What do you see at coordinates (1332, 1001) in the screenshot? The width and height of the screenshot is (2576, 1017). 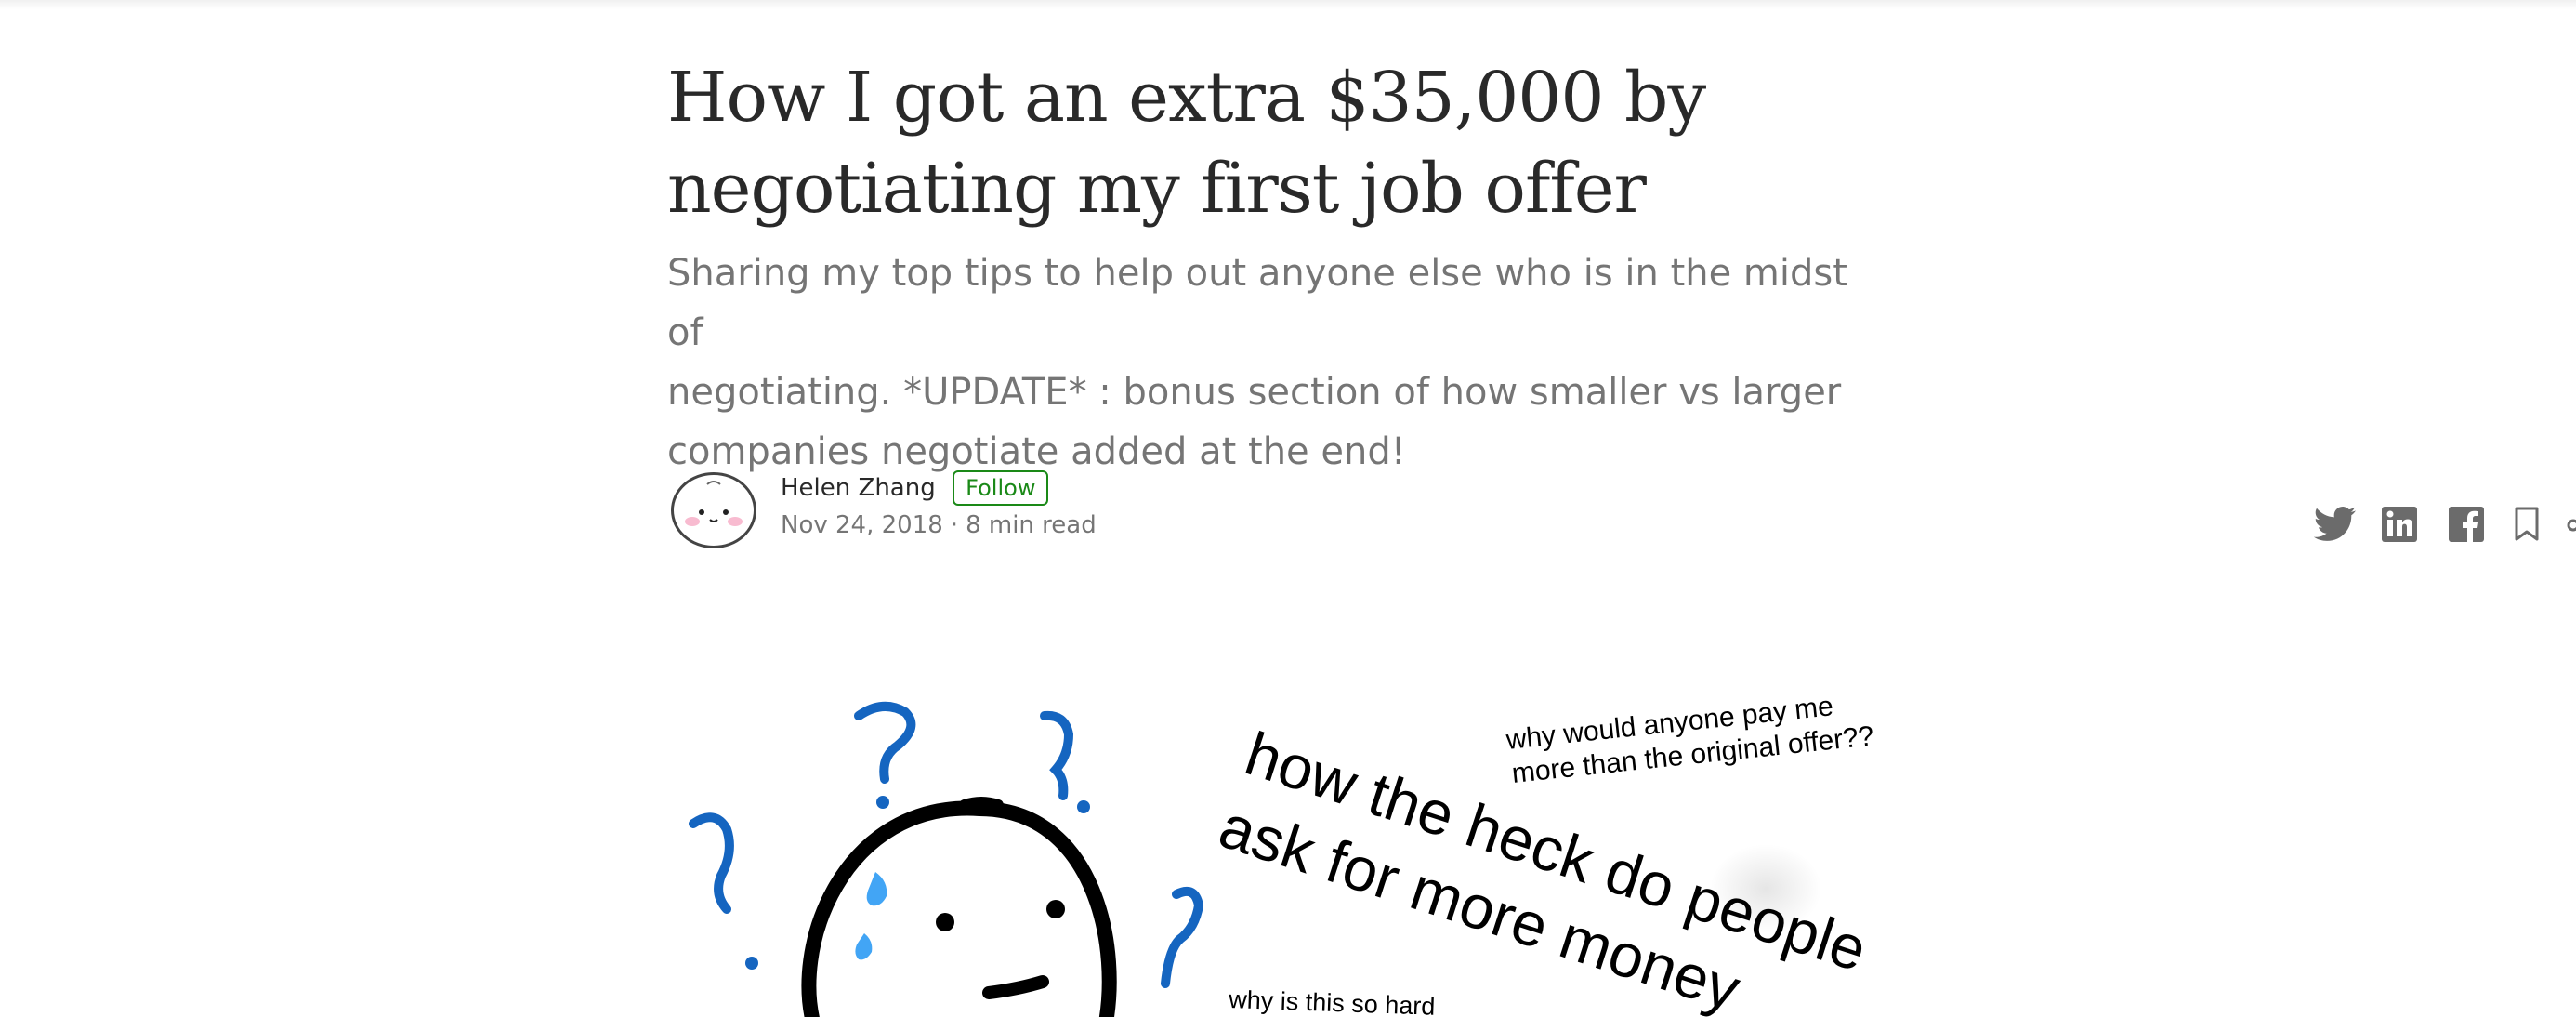 I see `hero-caption-small: why is this so hard` at bounding box center [1332, 1001].